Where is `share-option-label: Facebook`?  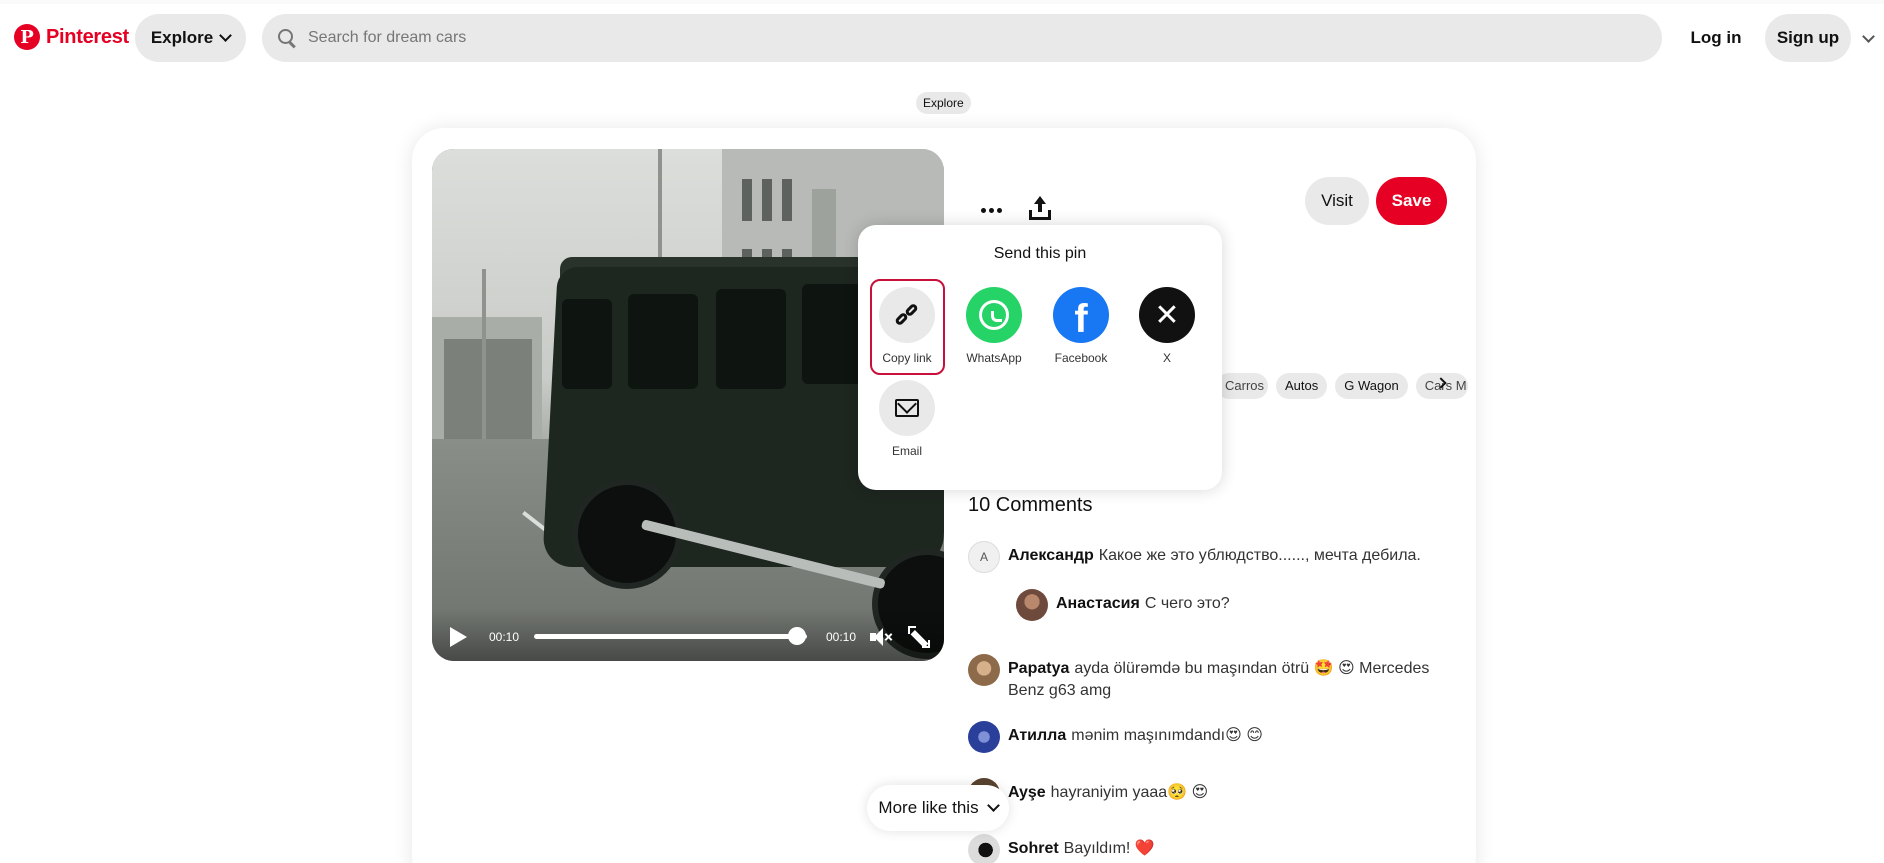
share-option-label: Facebook is located at coordinates (1081, 358).